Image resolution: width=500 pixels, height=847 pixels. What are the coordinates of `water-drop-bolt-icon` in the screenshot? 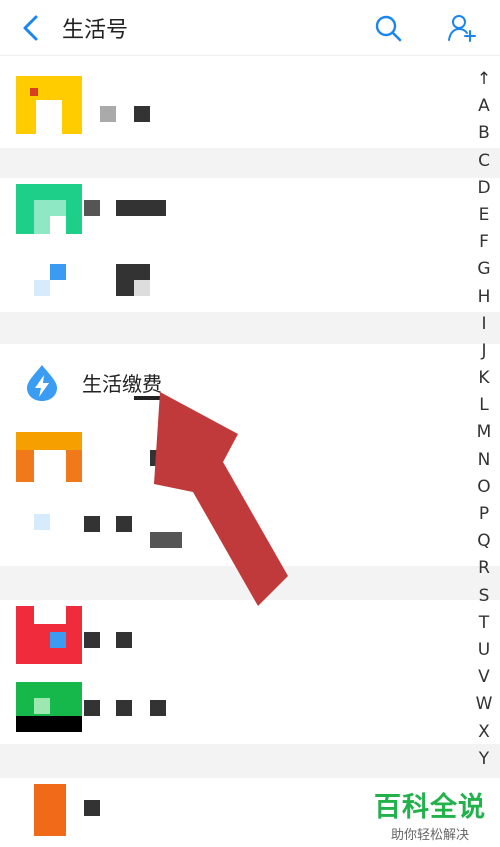 It's located at (42, 383).